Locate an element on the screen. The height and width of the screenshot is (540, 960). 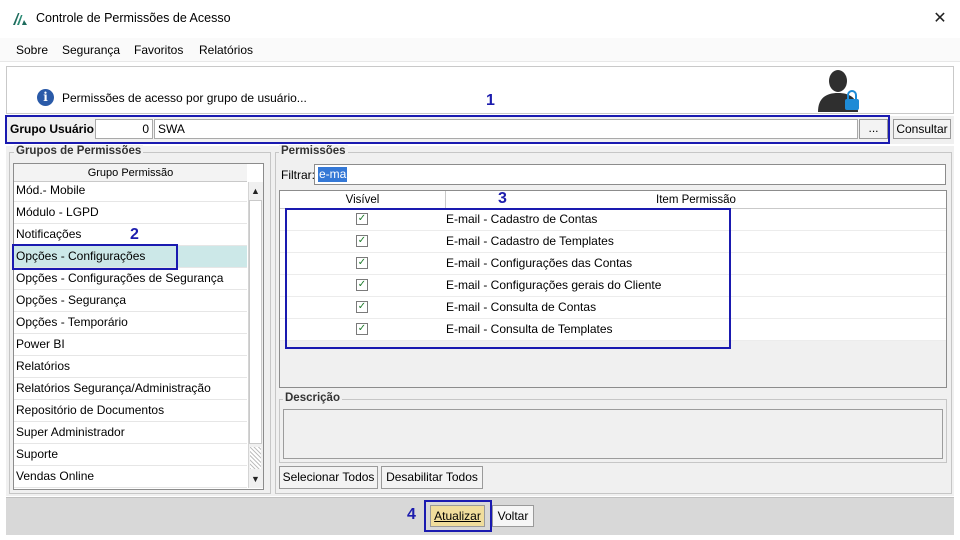
list-item: Mód.- Mobile is located at coordinates (130, 191).